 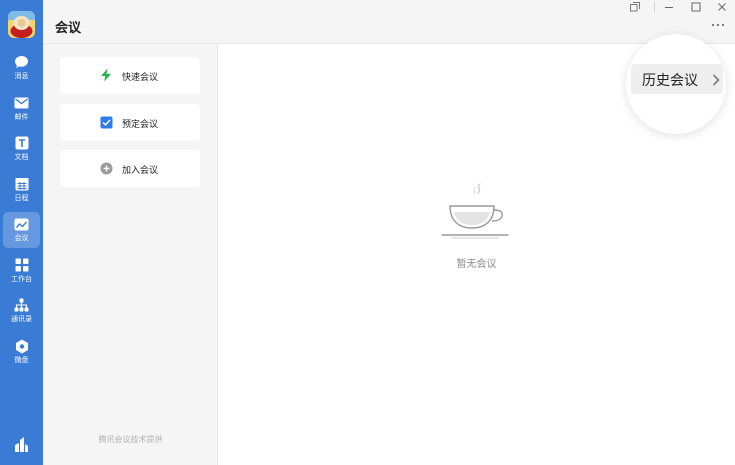 What do you see at coordinates (716, 79) in the screenshot?
I see `chevron-right-icon` at bounding box center [716, 79].